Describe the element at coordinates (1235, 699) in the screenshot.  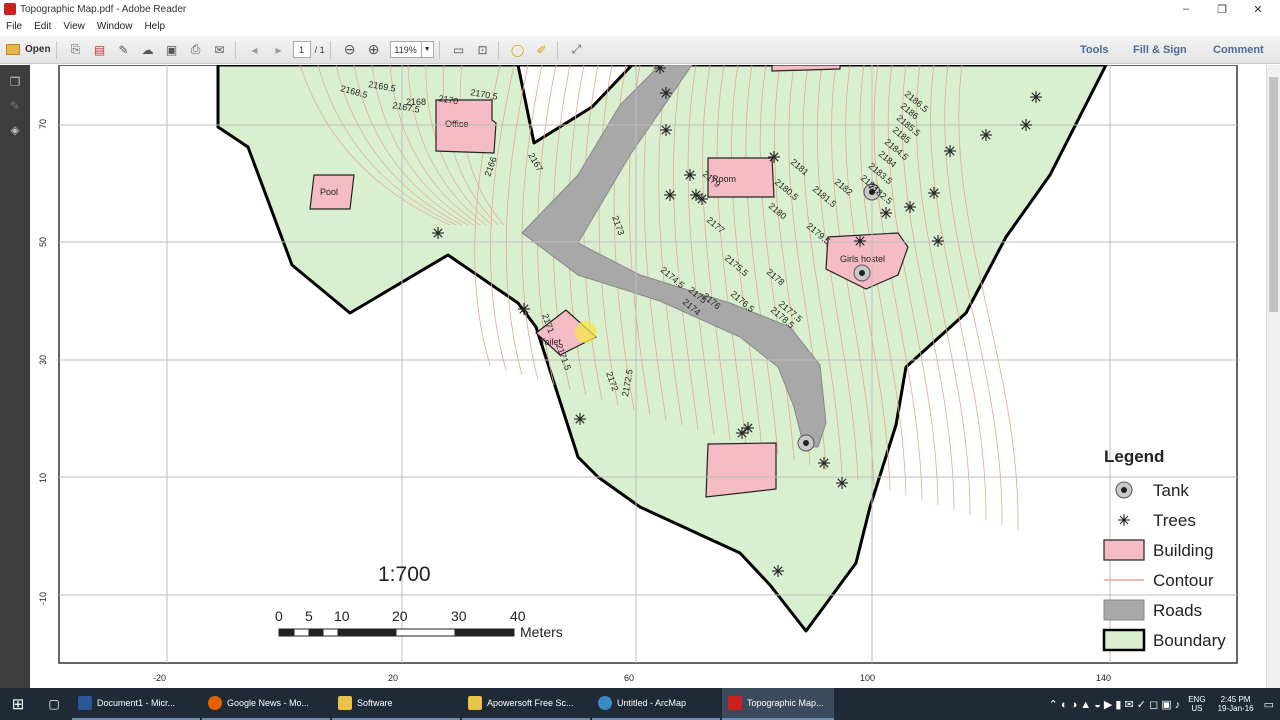
I see `clock-time: 2:45 PM` at that location.